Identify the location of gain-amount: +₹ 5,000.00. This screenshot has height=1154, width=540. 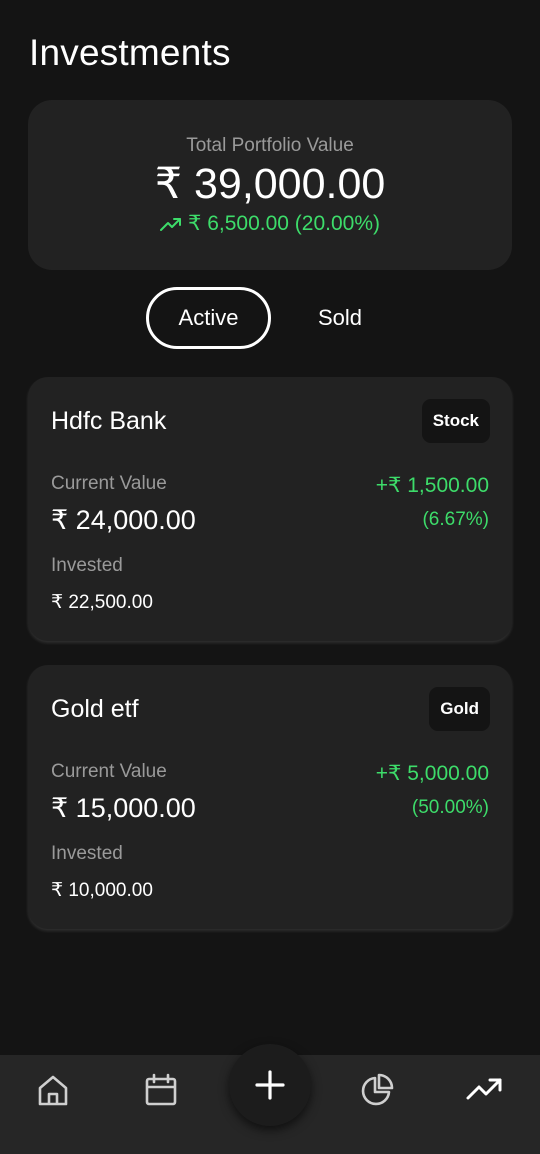
(432, 773).